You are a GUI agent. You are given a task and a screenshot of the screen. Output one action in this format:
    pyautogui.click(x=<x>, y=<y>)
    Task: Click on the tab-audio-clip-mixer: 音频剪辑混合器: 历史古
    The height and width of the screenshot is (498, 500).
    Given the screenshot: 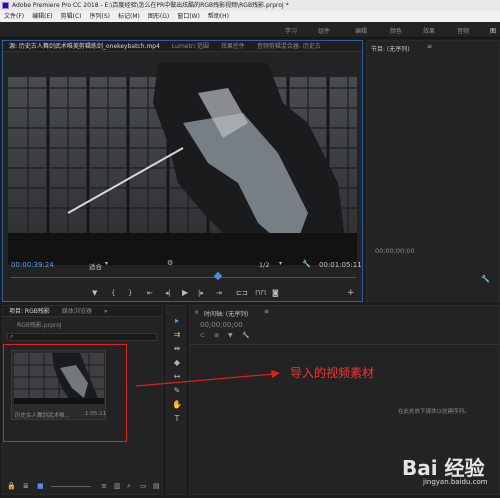 What is the action you would take?
    pyautogui.click(x=289, y=46)
    